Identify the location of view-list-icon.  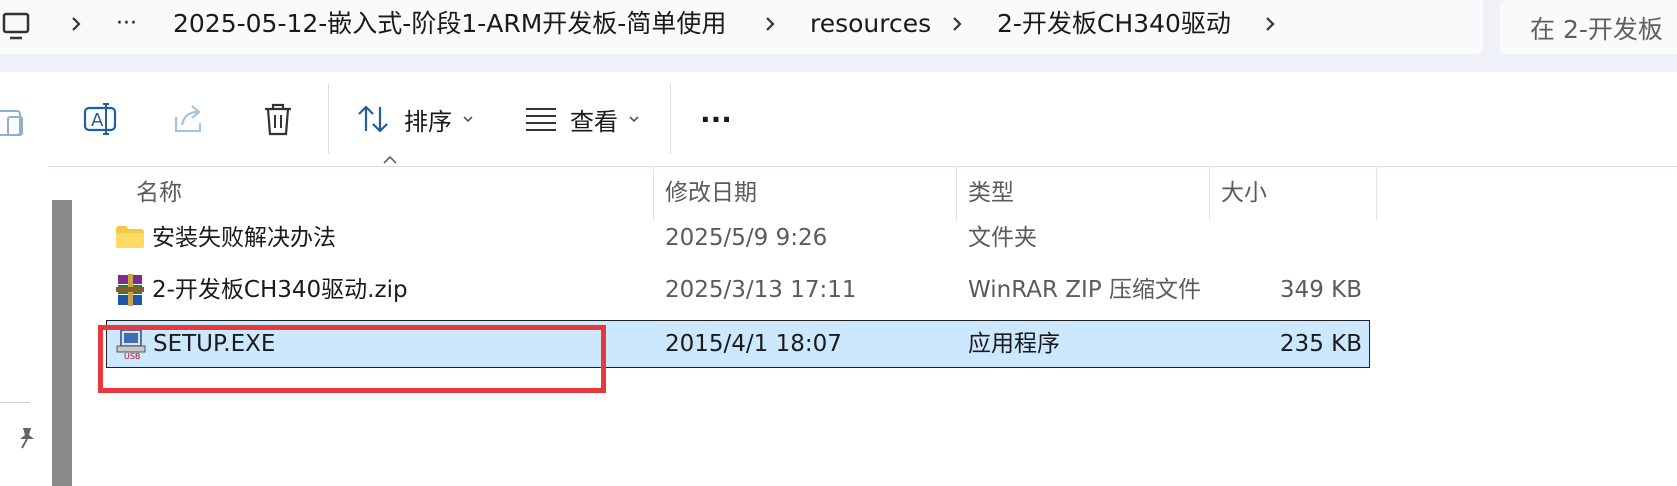
(541, 119).